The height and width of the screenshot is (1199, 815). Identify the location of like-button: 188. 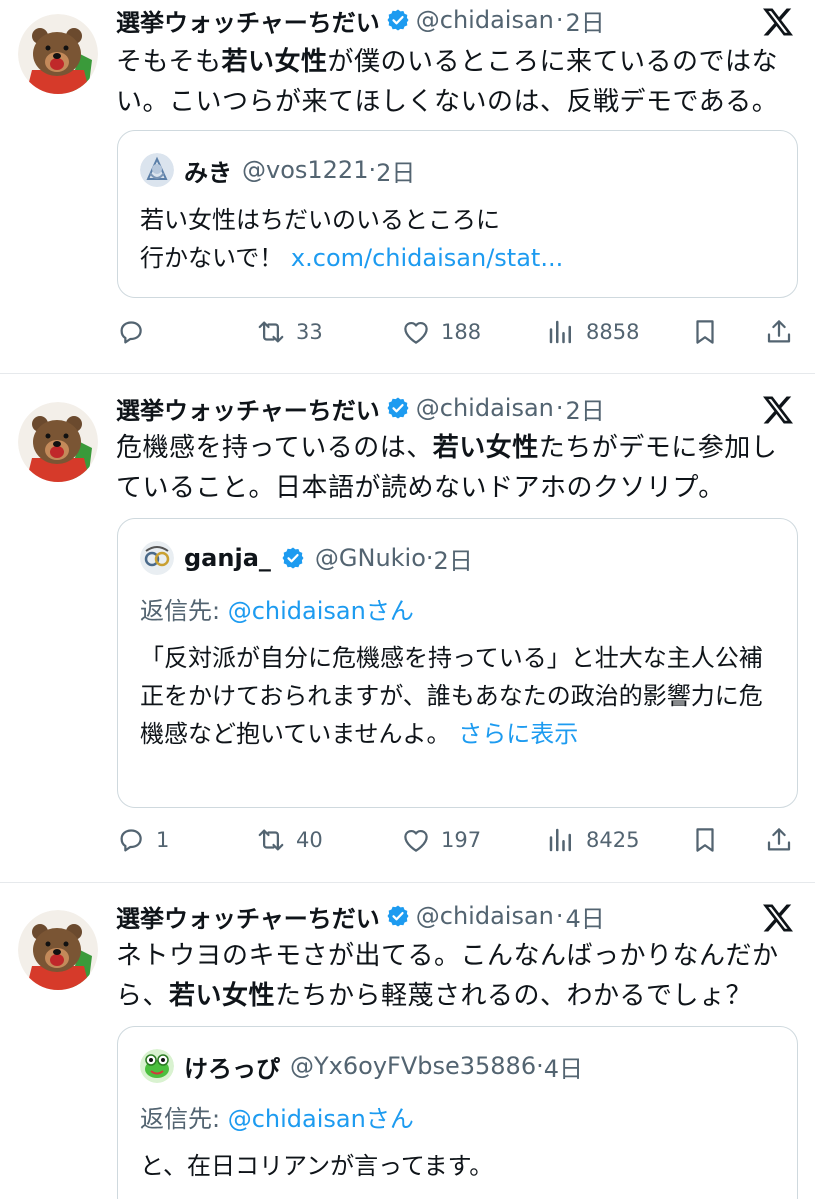
(441, 332).